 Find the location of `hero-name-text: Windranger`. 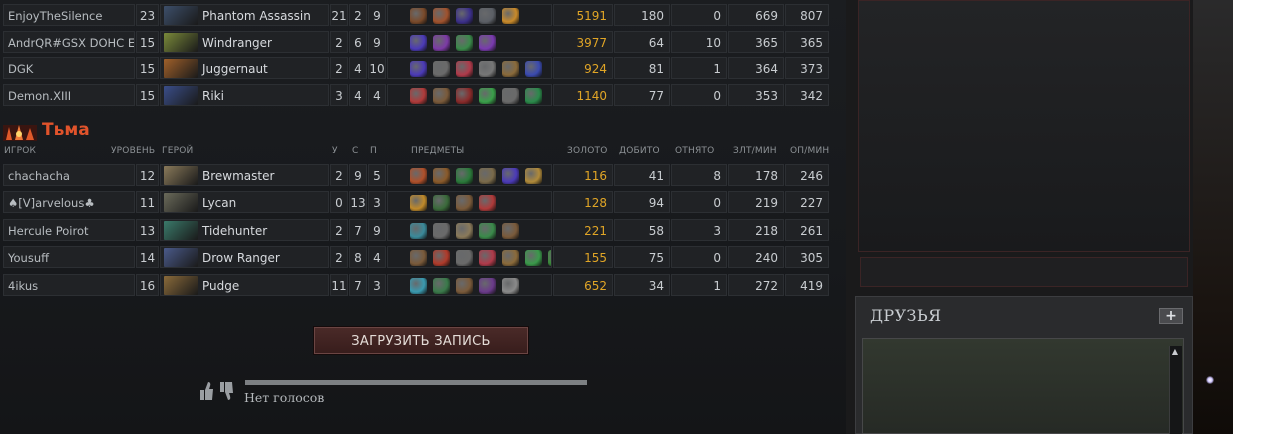

hero-name-text: Windranger is located at coordinates (237, 42).